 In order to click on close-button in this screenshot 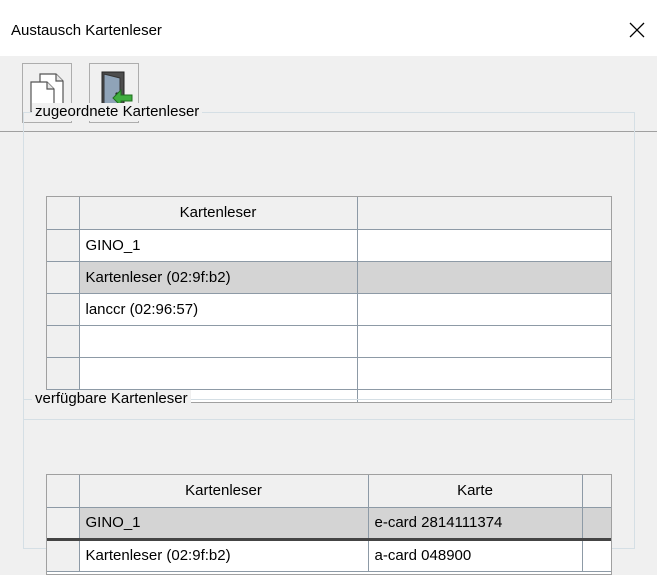, I will do `click(637, 30)`.